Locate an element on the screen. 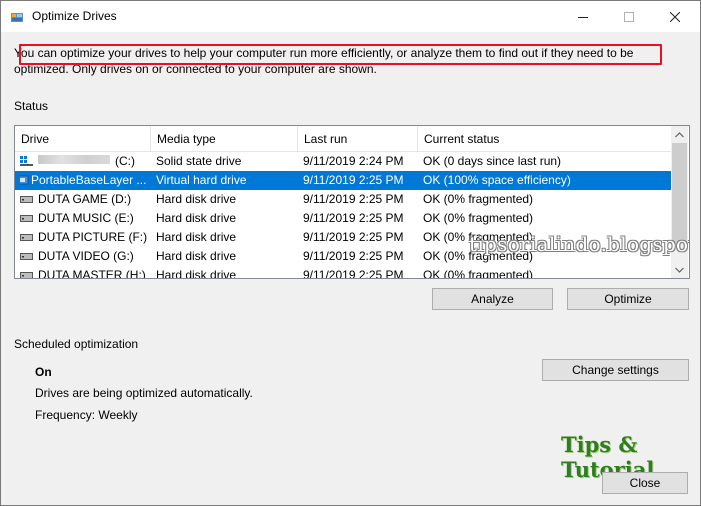  scroll-down-button is located at coordinates (679, 269).